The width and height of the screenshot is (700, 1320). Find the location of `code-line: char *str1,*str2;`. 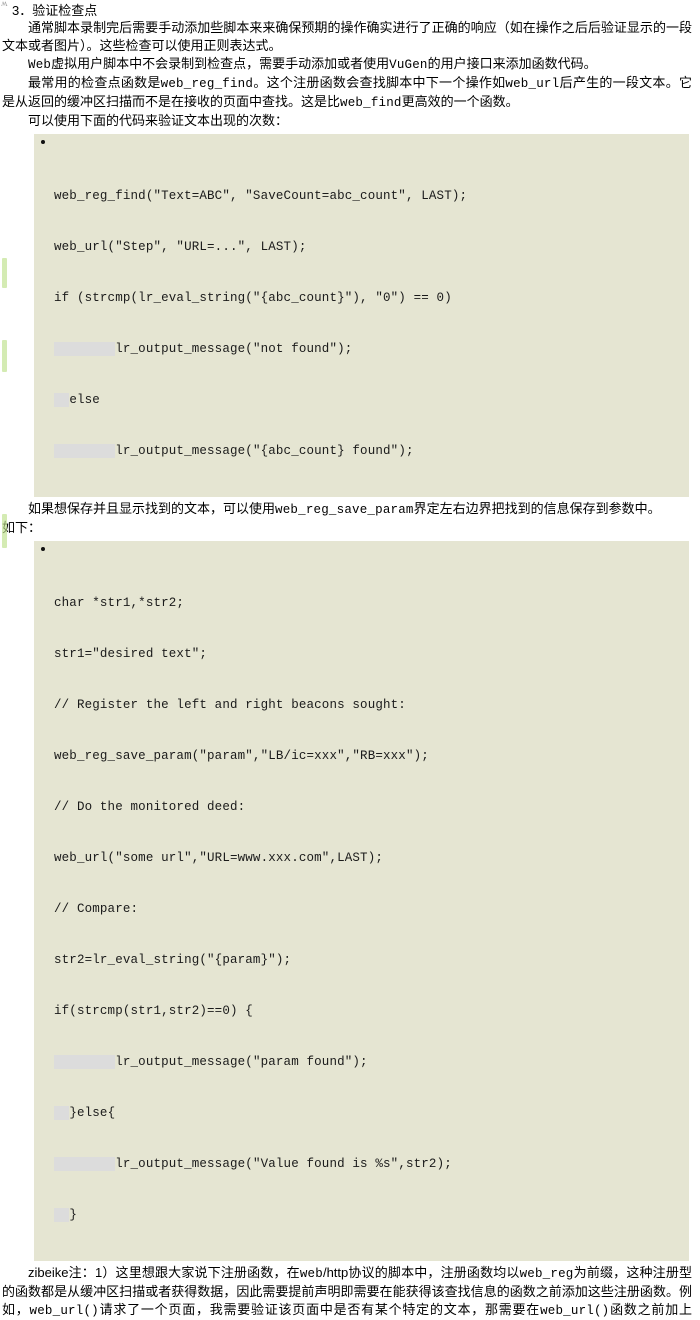

code-line: char *str1,*str2; is located at coordinates (119, 603).